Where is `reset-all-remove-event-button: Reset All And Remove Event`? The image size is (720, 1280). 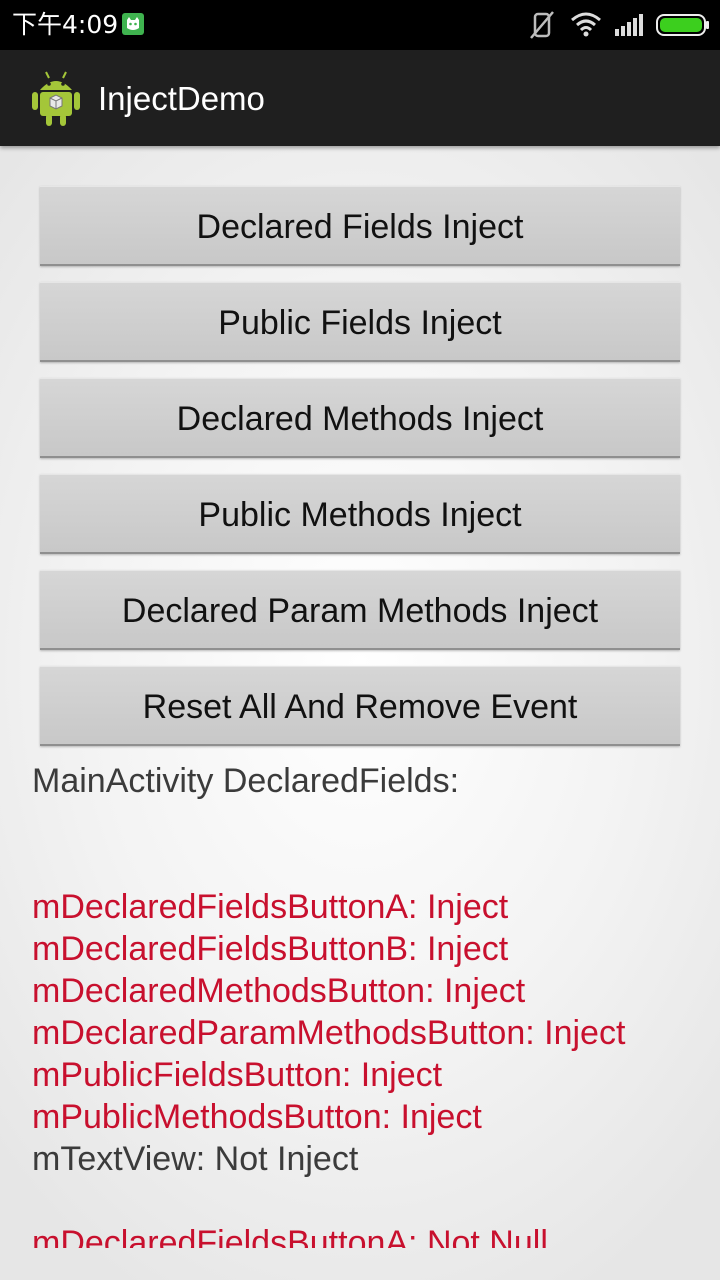
reset-all-remove-event-button: Reset All And Remove Event is located at coordinates (360, 706).